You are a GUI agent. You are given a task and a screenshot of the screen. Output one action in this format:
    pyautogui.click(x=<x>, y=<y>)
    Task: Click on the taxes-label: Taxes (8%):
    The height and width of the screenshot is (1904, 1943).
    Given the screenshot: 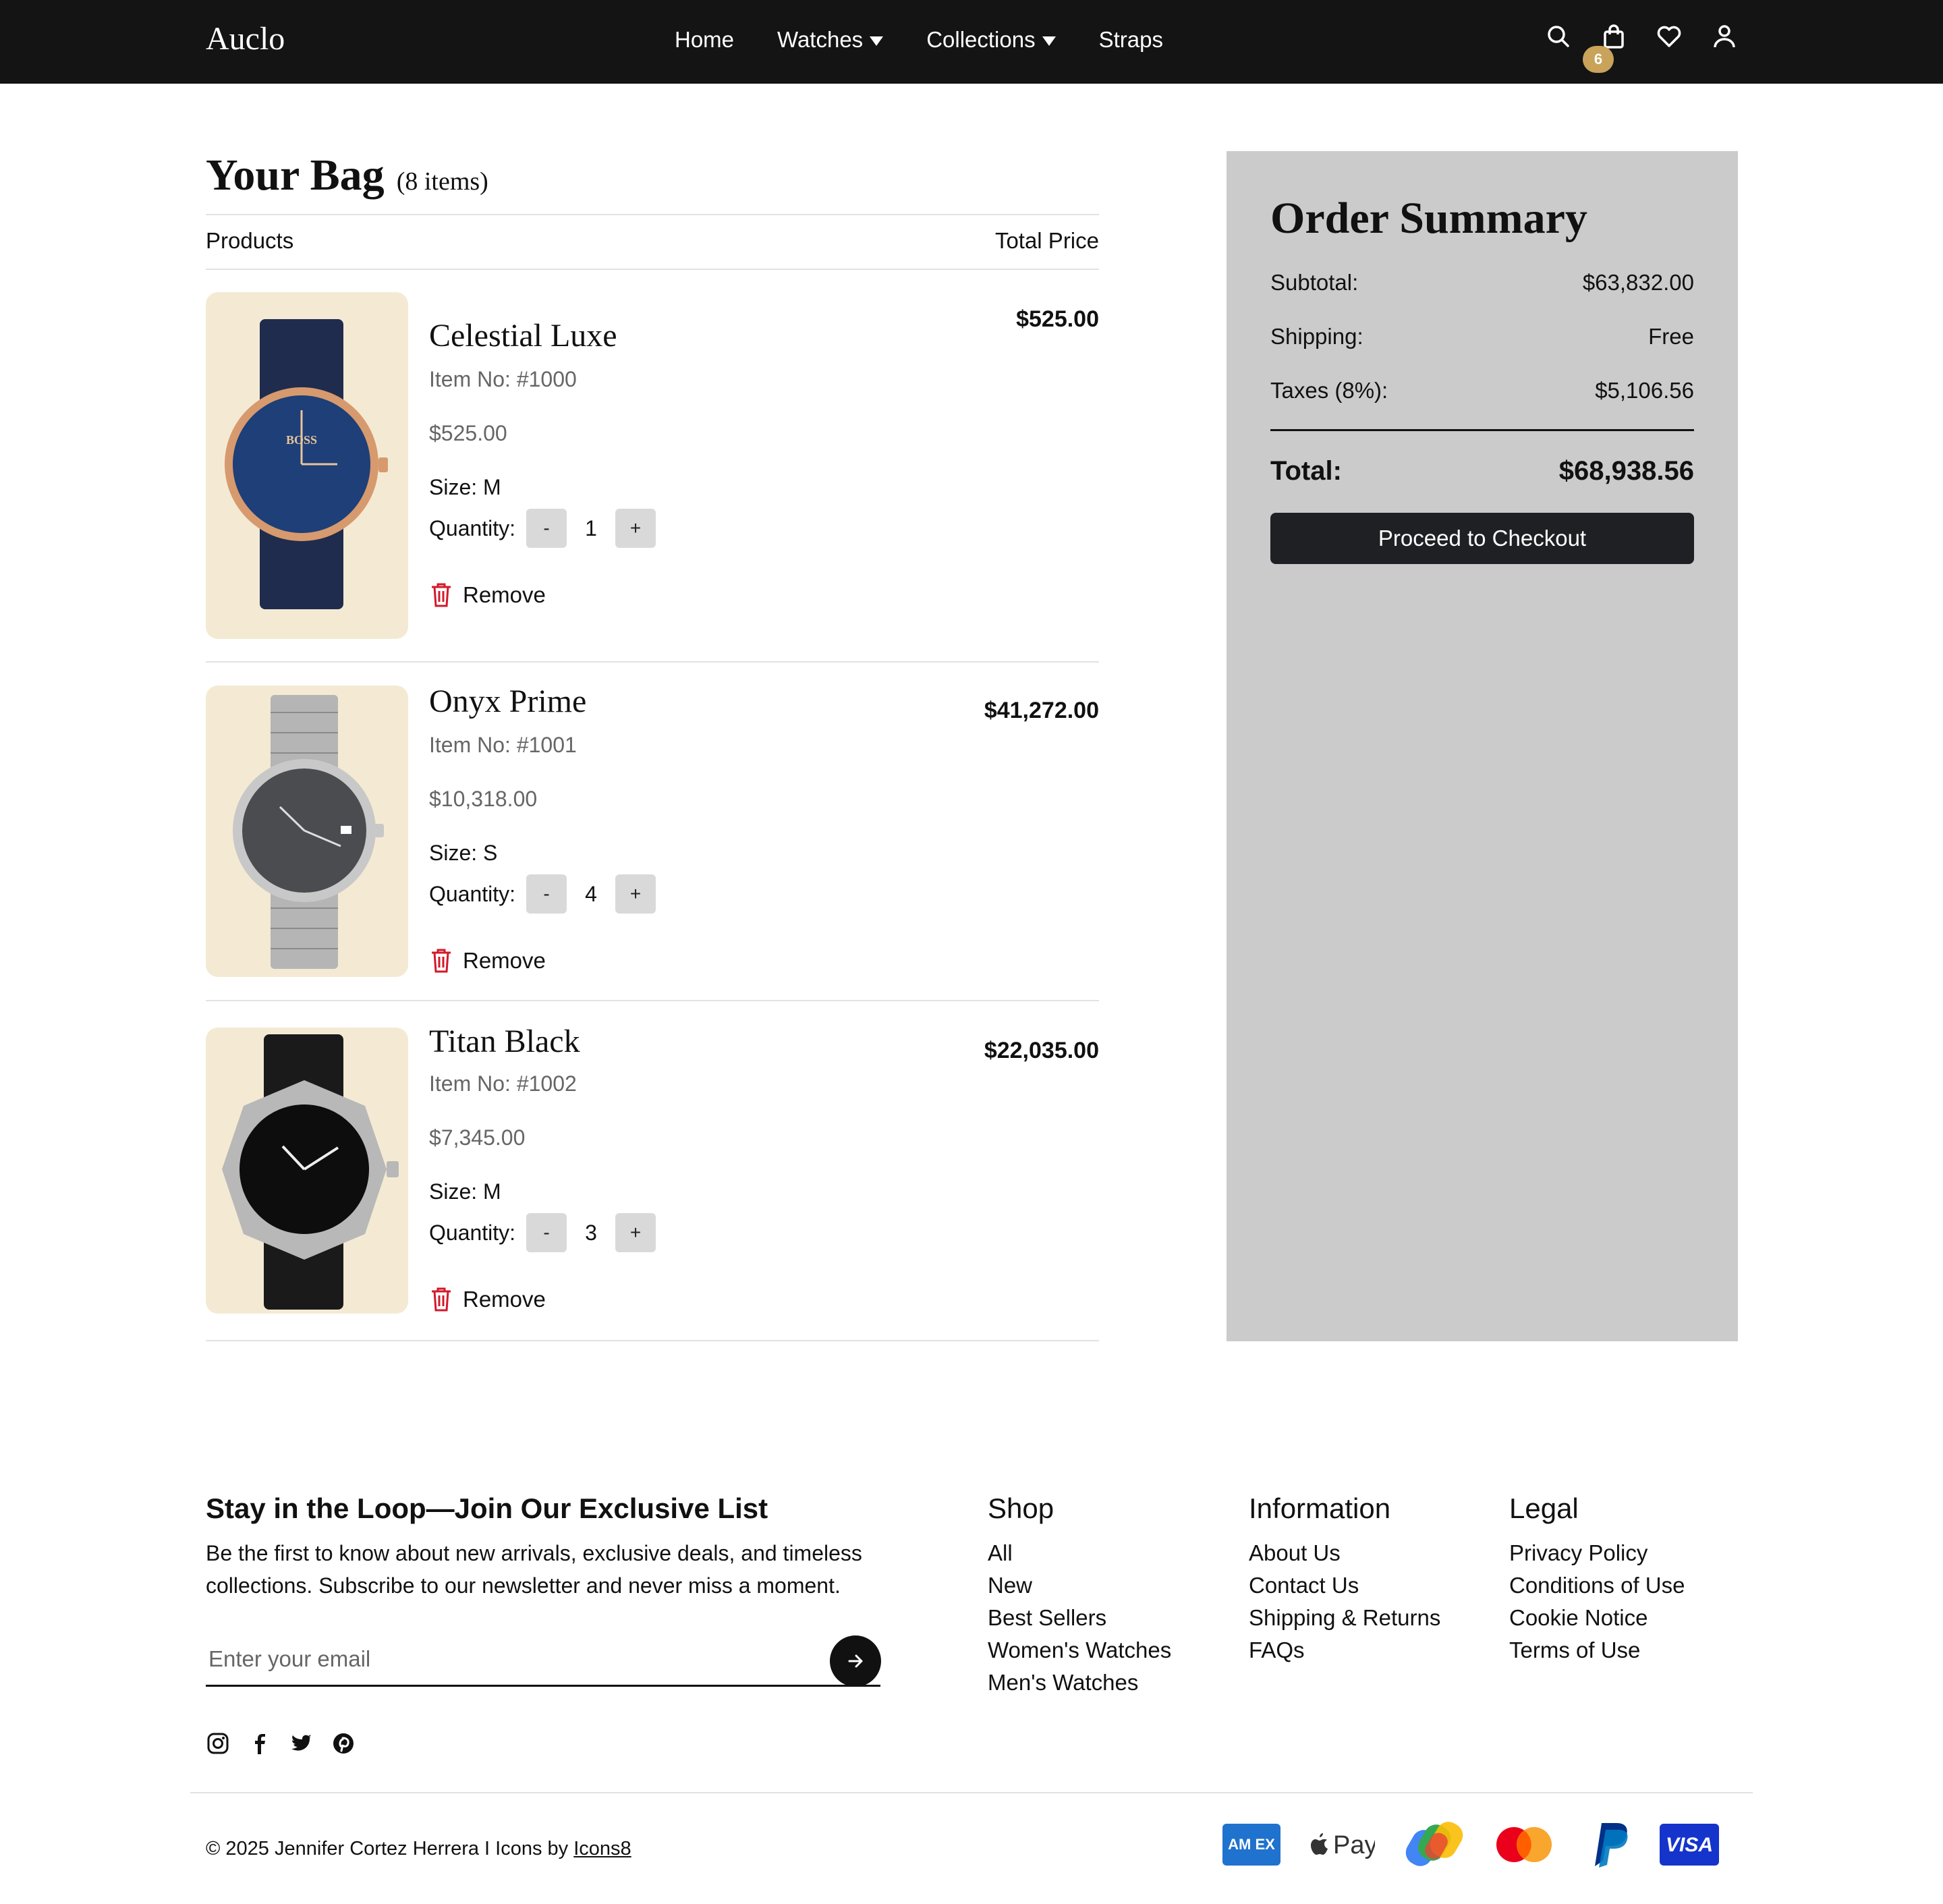 What is the action you would take?
    pyautogui.click(x=1329, y=390)
    